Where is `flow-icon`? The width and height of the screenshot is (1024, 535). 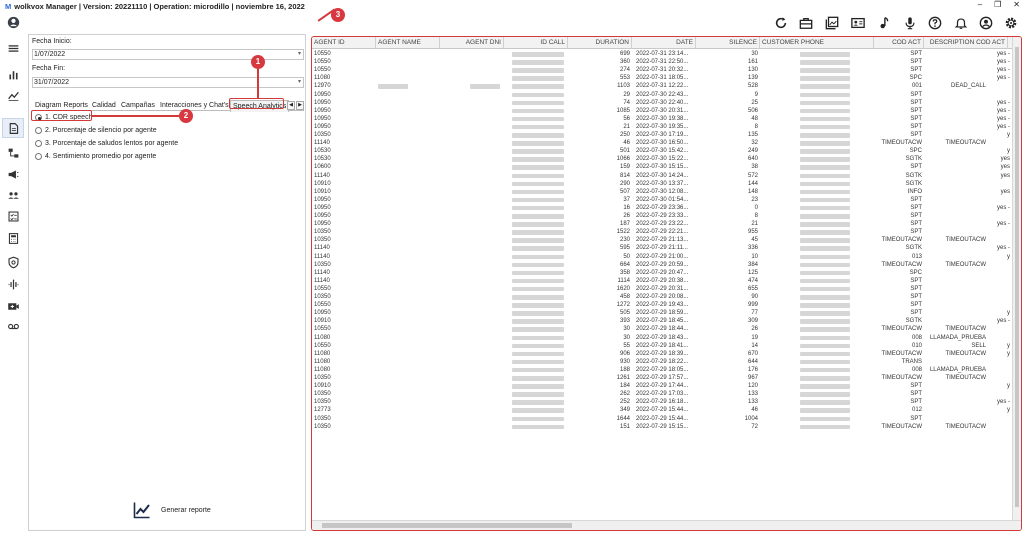 flow-icon is located at coordinates (13, 153).